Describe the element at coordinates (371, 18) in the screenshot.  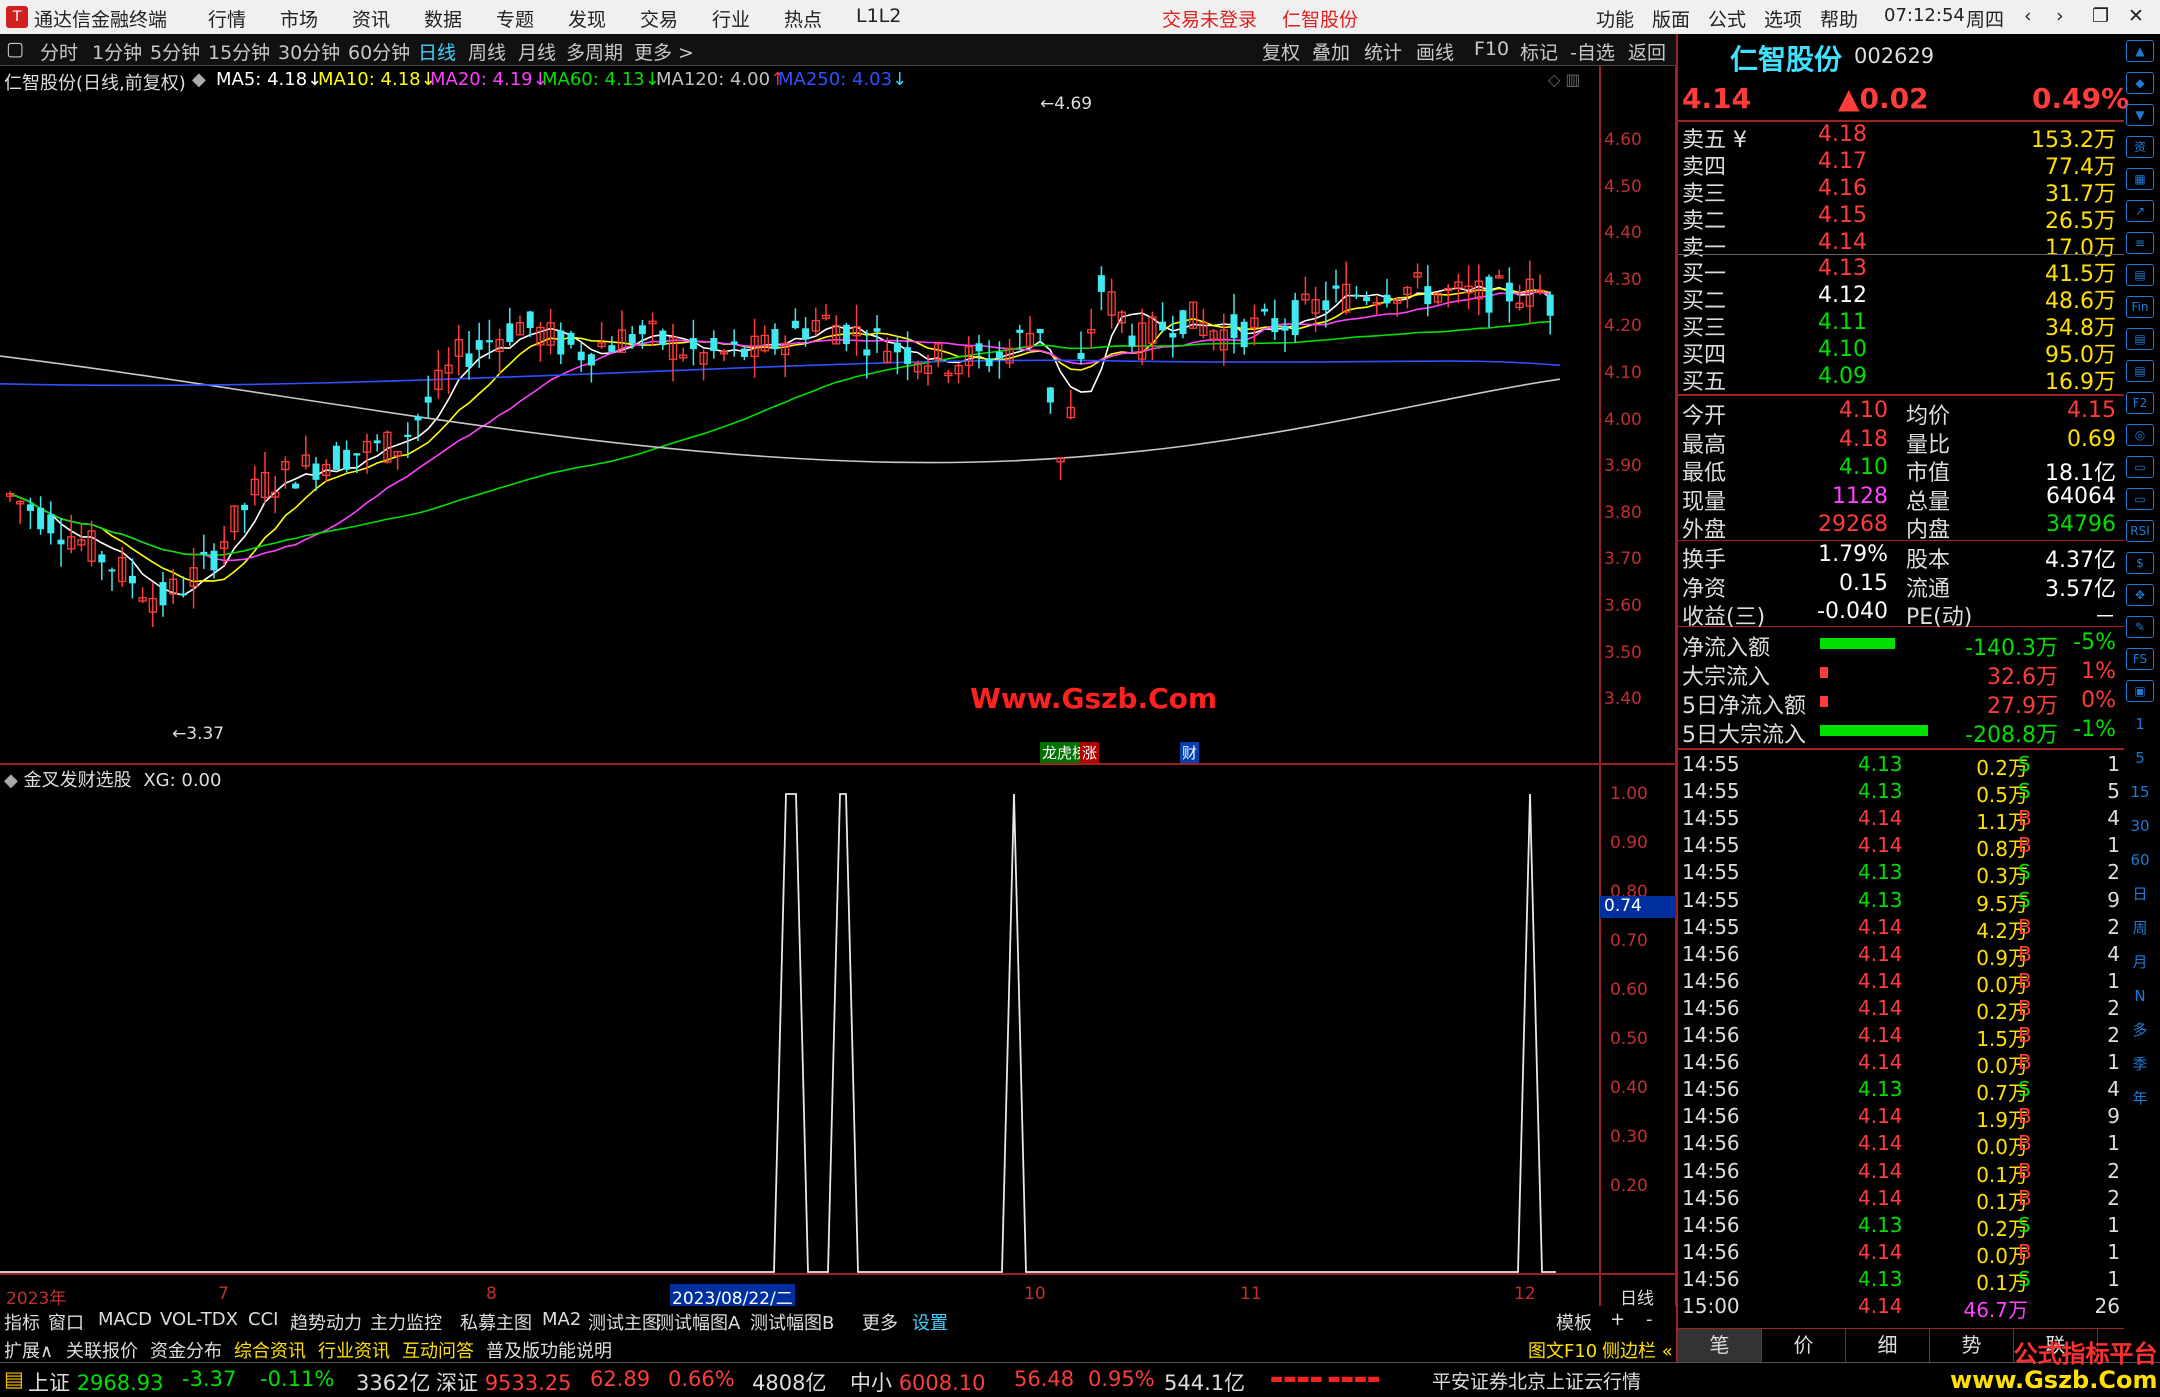
I see `menu-zixun: 资讯` at that location.